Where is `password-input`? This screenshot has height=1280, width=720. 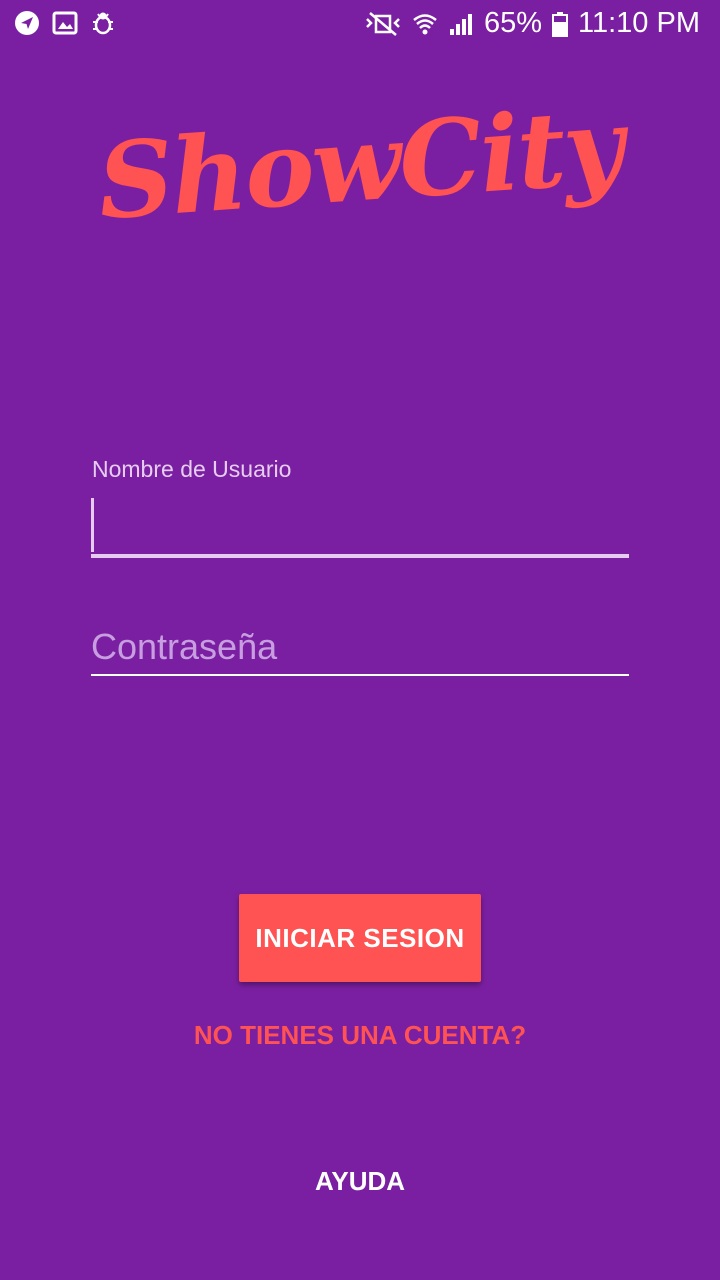
password-input is located at coordinates (360, 648).